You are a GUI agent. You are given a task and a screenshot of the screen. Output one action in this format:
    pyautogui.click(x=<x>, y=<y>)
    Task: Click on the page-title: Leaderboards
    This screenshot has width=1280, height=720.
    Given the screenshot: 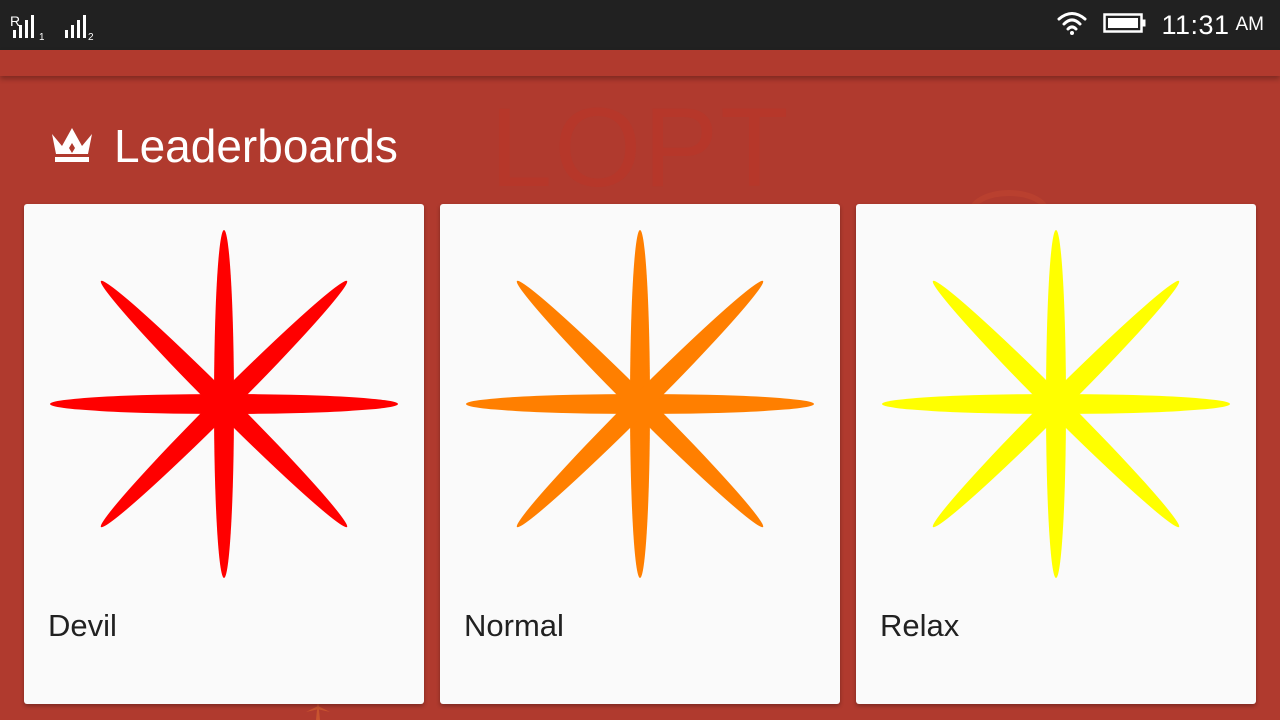 What is the action you would take?
    pyautogui.click(x=256, y=146)
    